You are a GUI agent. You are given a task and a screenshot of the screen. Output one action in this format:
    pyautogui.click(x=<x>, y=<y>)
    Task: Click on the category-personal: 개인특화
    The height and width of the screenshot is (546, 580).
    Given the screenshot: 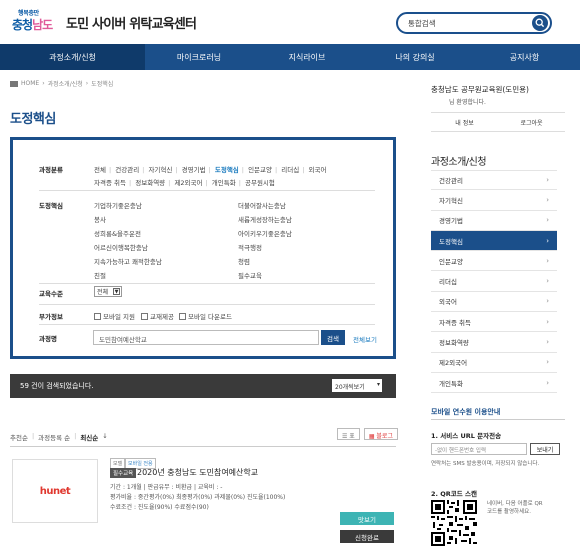 What is the action you would take?
    pyautogui.click(x=224, y=183)
    